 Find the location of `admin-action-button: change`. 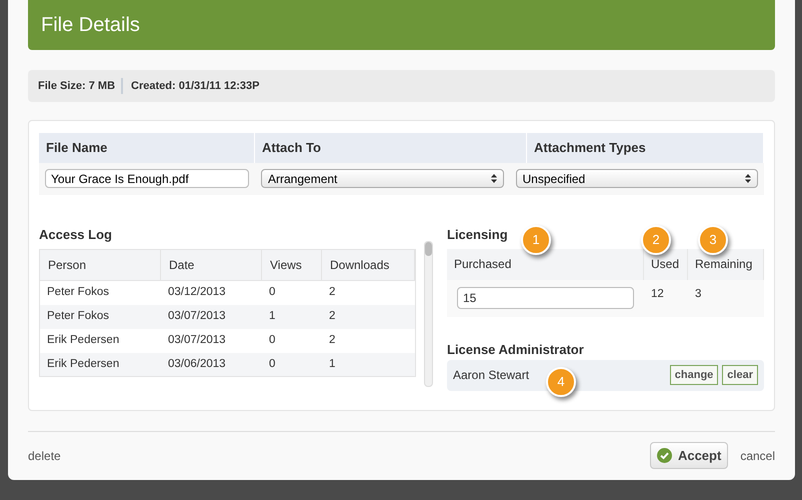

admin-action-button: change is located at coordinates (694, 375).